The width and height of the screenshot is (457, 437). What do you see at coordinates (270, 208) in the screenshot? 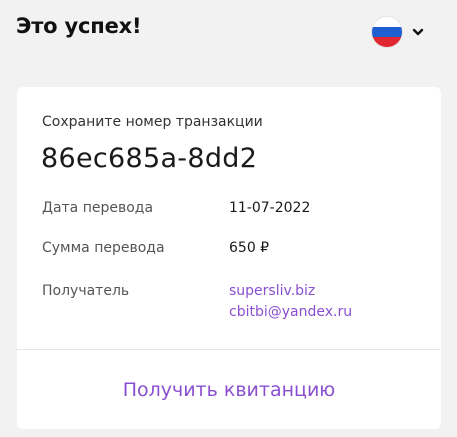
I see `transfer-date-value: 11-07-2022` at bounding box center [270, 208].